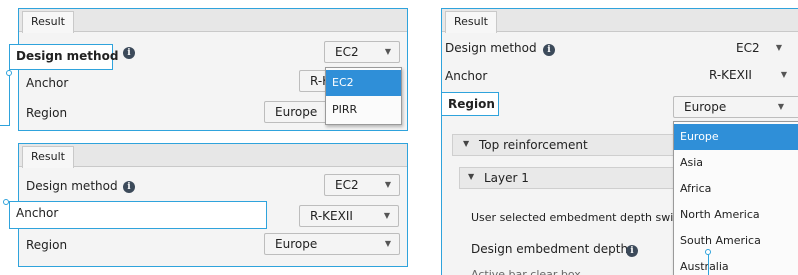 This screenshot has height=275, width=798. Describe the element at coordinates (736, 264) in the screenshot. I see `dropdown-option-australia: Australia` at that location.